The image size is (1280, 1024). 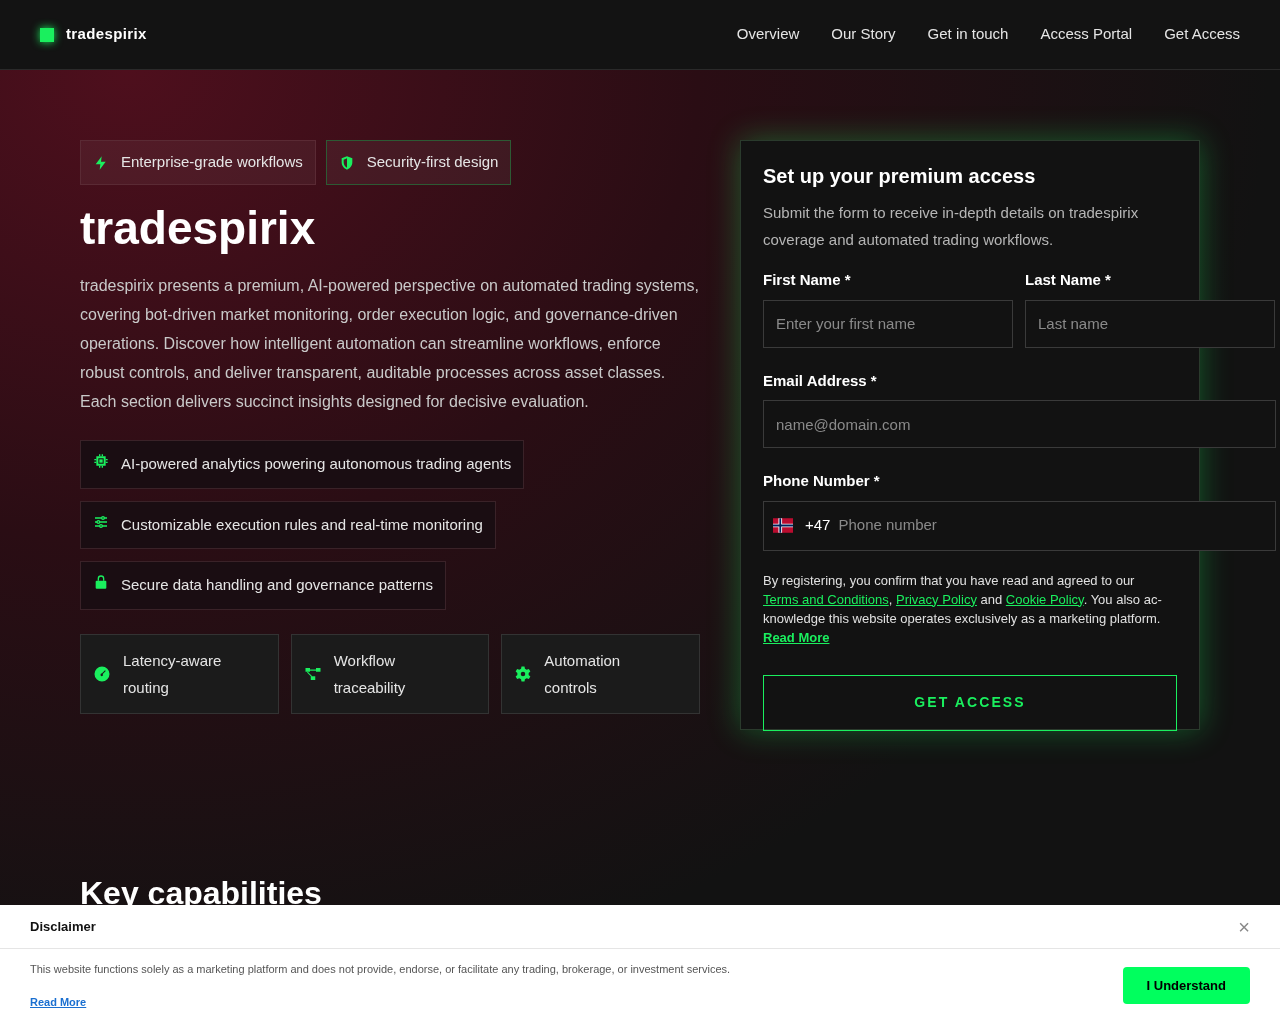 What do you see at coordinates (101, 461) in the screenshot?
I see `chip-icon` at bounding box center [101, 461].